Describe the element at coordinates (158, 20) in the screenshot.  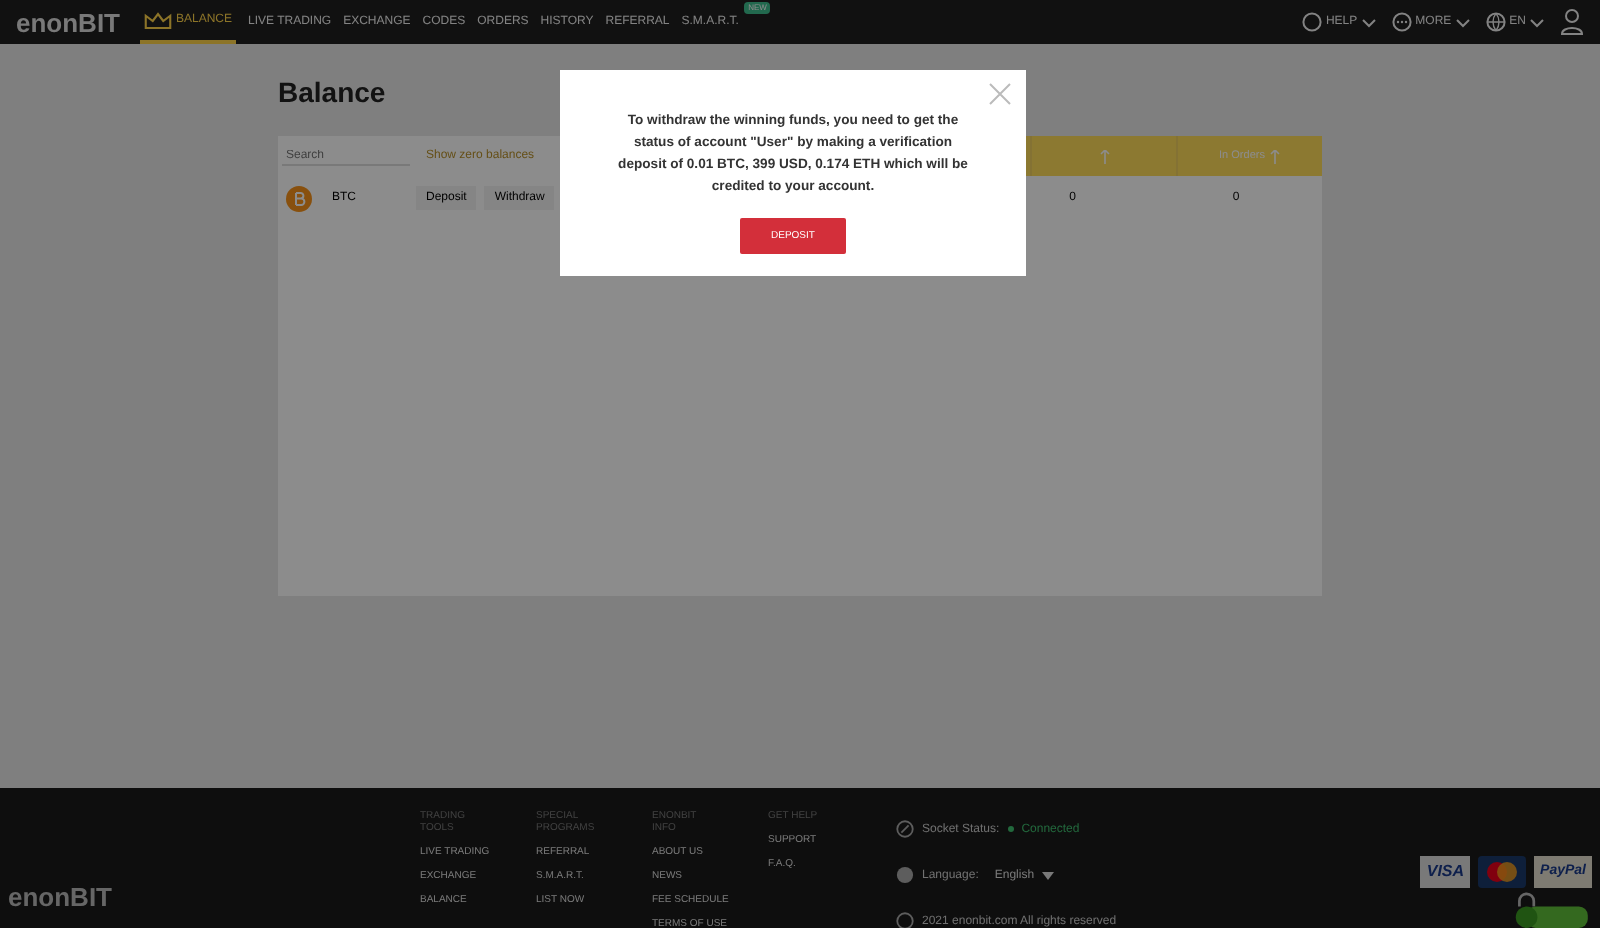
I see `crown-icon` at that location.